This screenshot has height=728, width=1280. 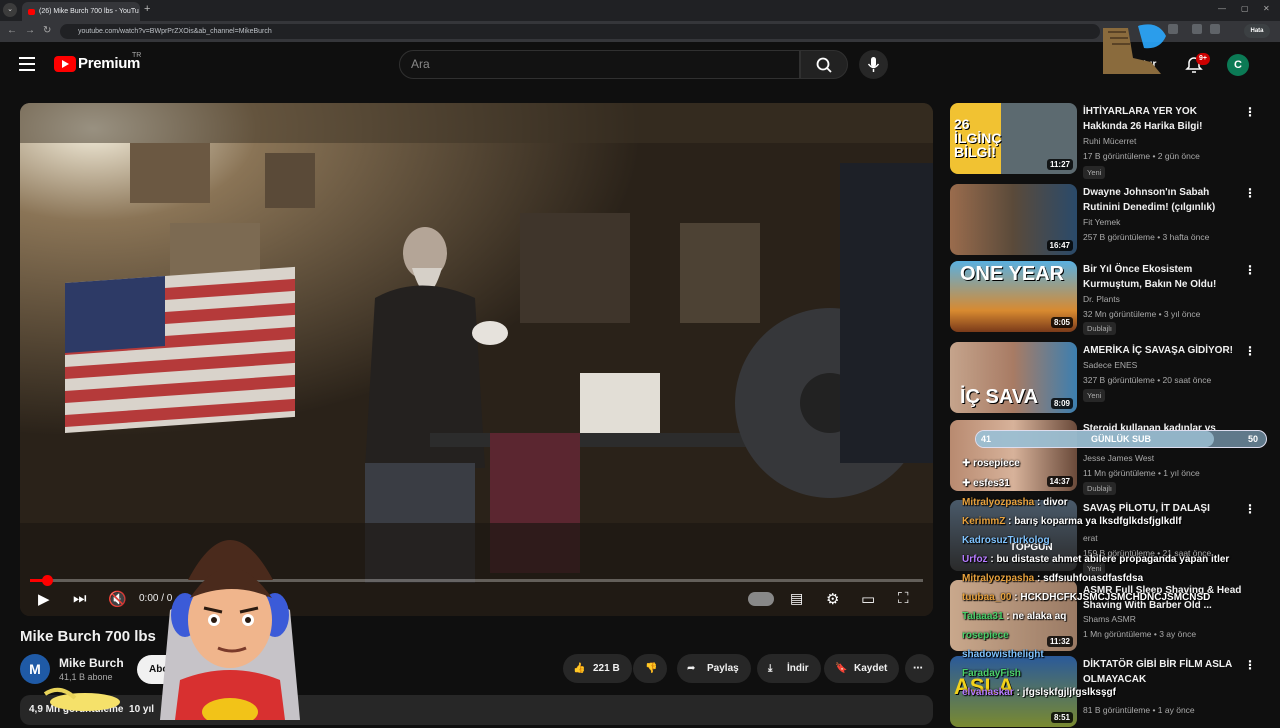 I want to click on sub-event: ✚ rosepiece, so click(x=991, y=463).